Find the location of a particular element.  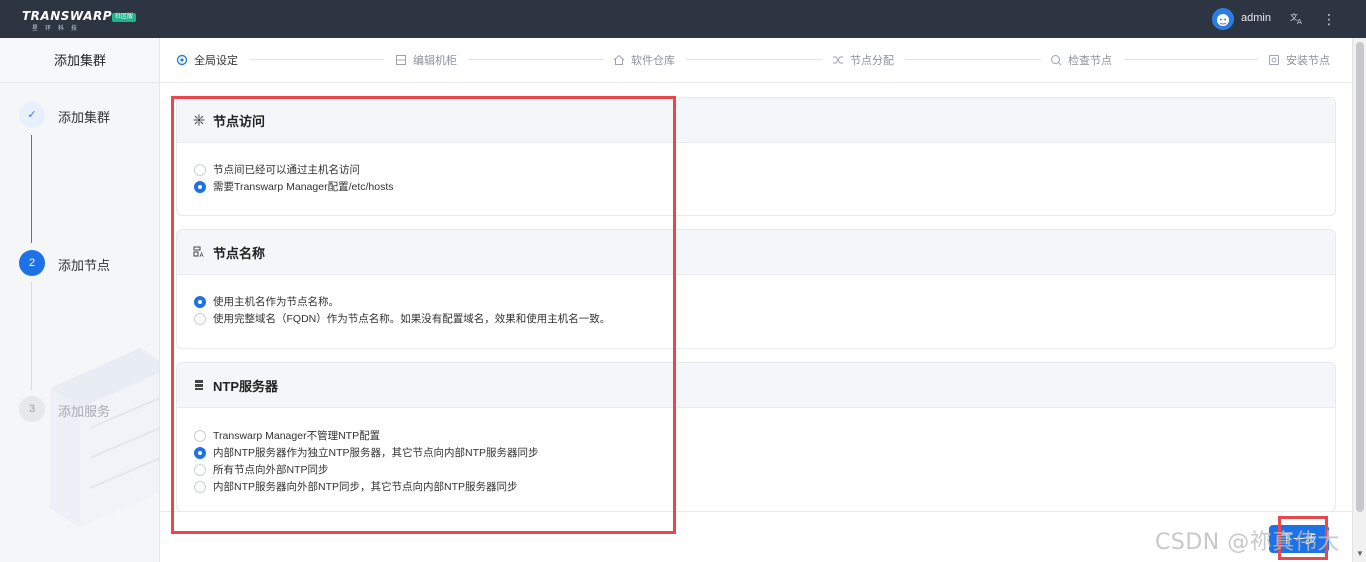

logo-subtext: 星环科技 is located at coordinates (58, 29).